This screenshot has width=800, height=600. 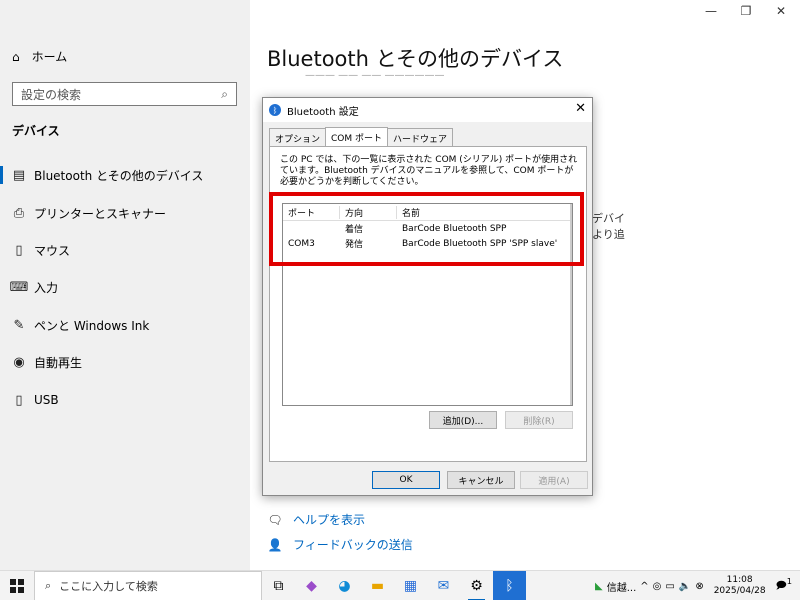 What do you see at coordinates (789, 581) in the screenshot?
I see `notification-count: 1` at bounding box center [789, 581].